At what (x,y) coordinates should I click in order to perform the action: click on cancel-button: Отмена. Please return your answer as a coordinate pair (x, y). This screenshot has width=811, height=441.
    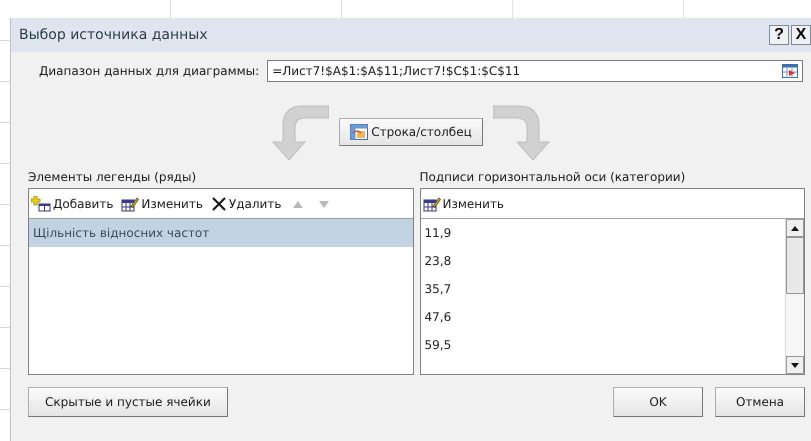
    Looking at the image, I should click on (760, 402).